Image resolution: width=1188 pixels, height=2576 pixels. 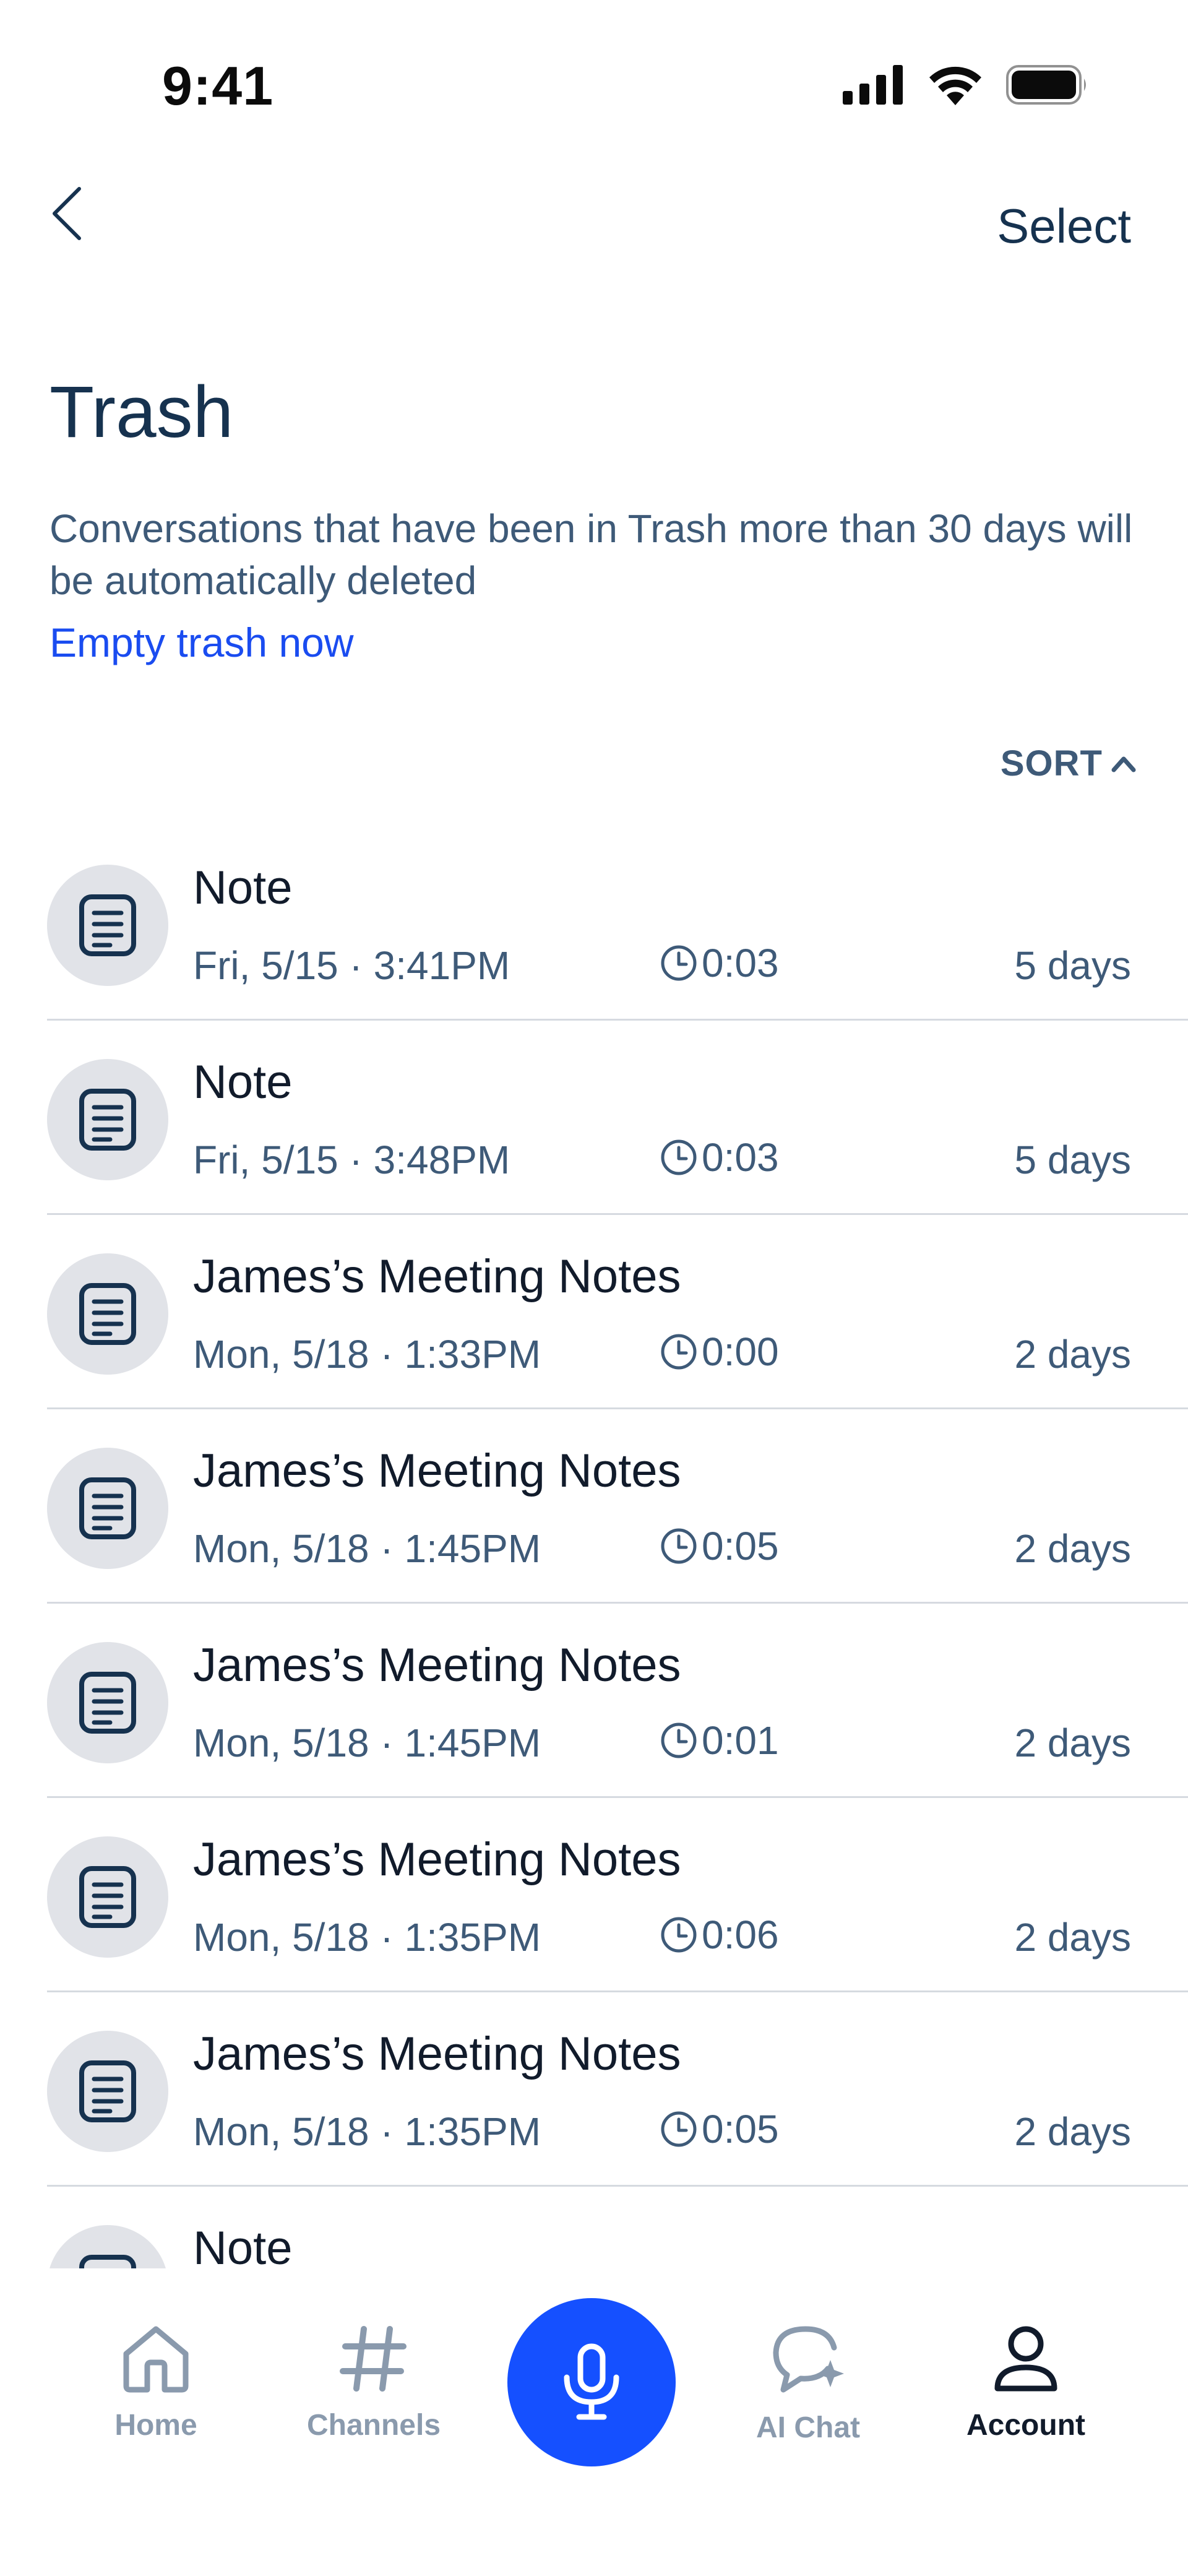 I want to click on cellular-signal-icon, so click(x=873, y=85).